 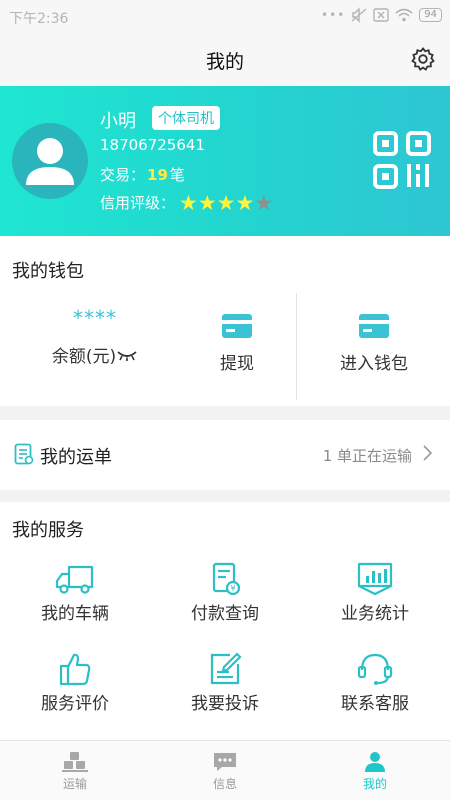 What do you see at coordinates (177, 175) in the screenshot?
I see `trade-unit: 笔` at bounding box center [177, 175].